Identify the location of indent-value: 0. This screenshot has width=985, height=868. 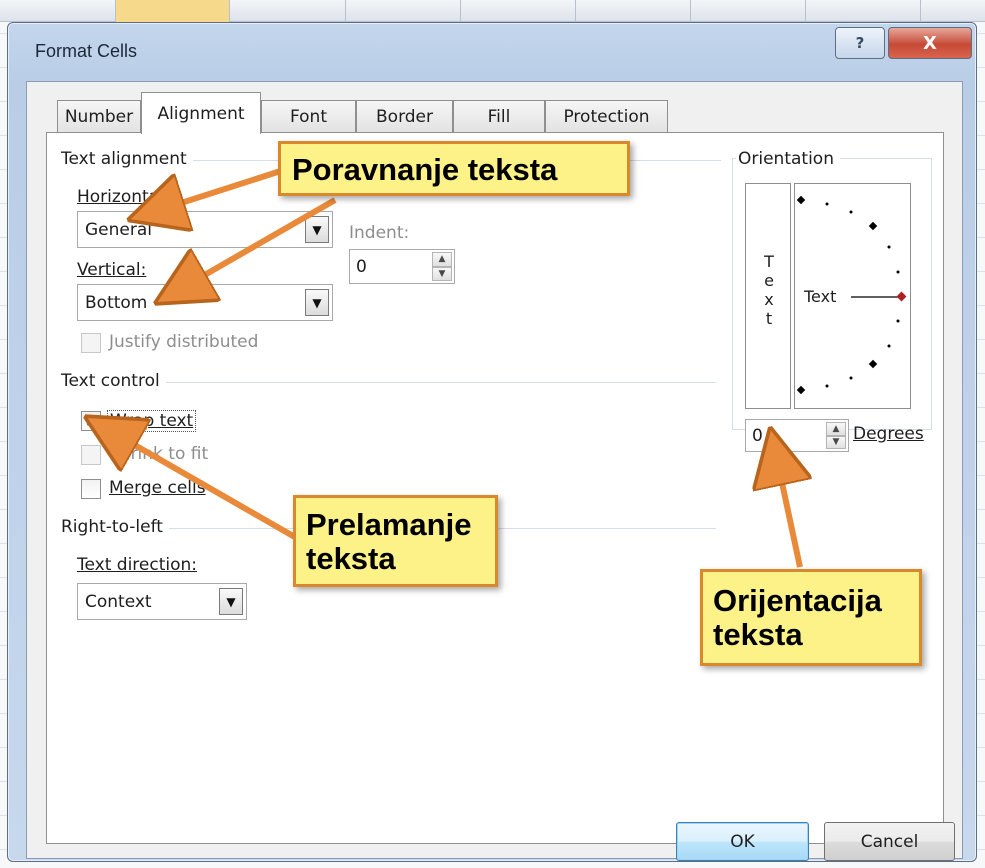
(361, 266).